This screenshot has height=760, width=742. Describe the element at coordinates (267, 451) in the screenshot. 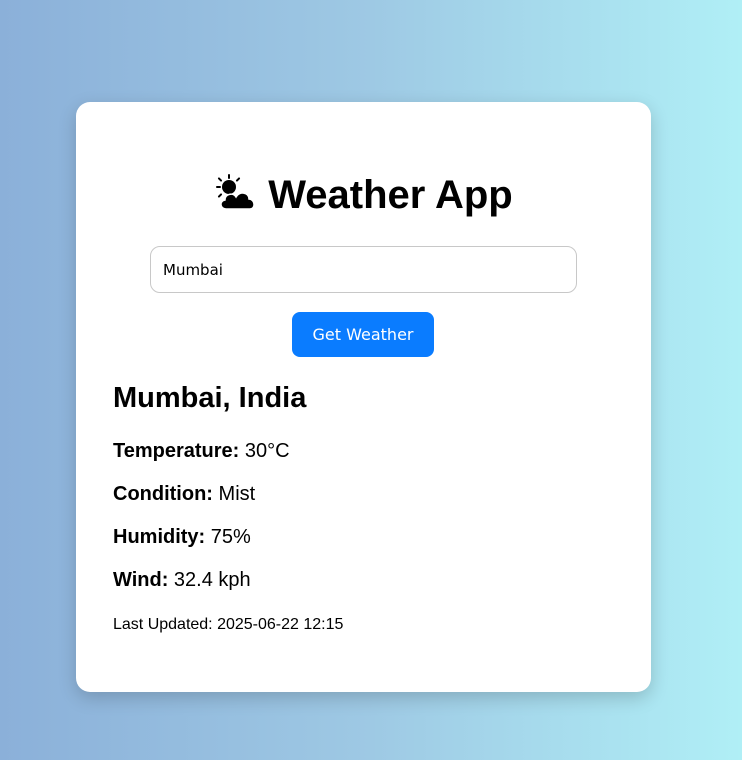

I see `temperature-value: 30°C` at that location.